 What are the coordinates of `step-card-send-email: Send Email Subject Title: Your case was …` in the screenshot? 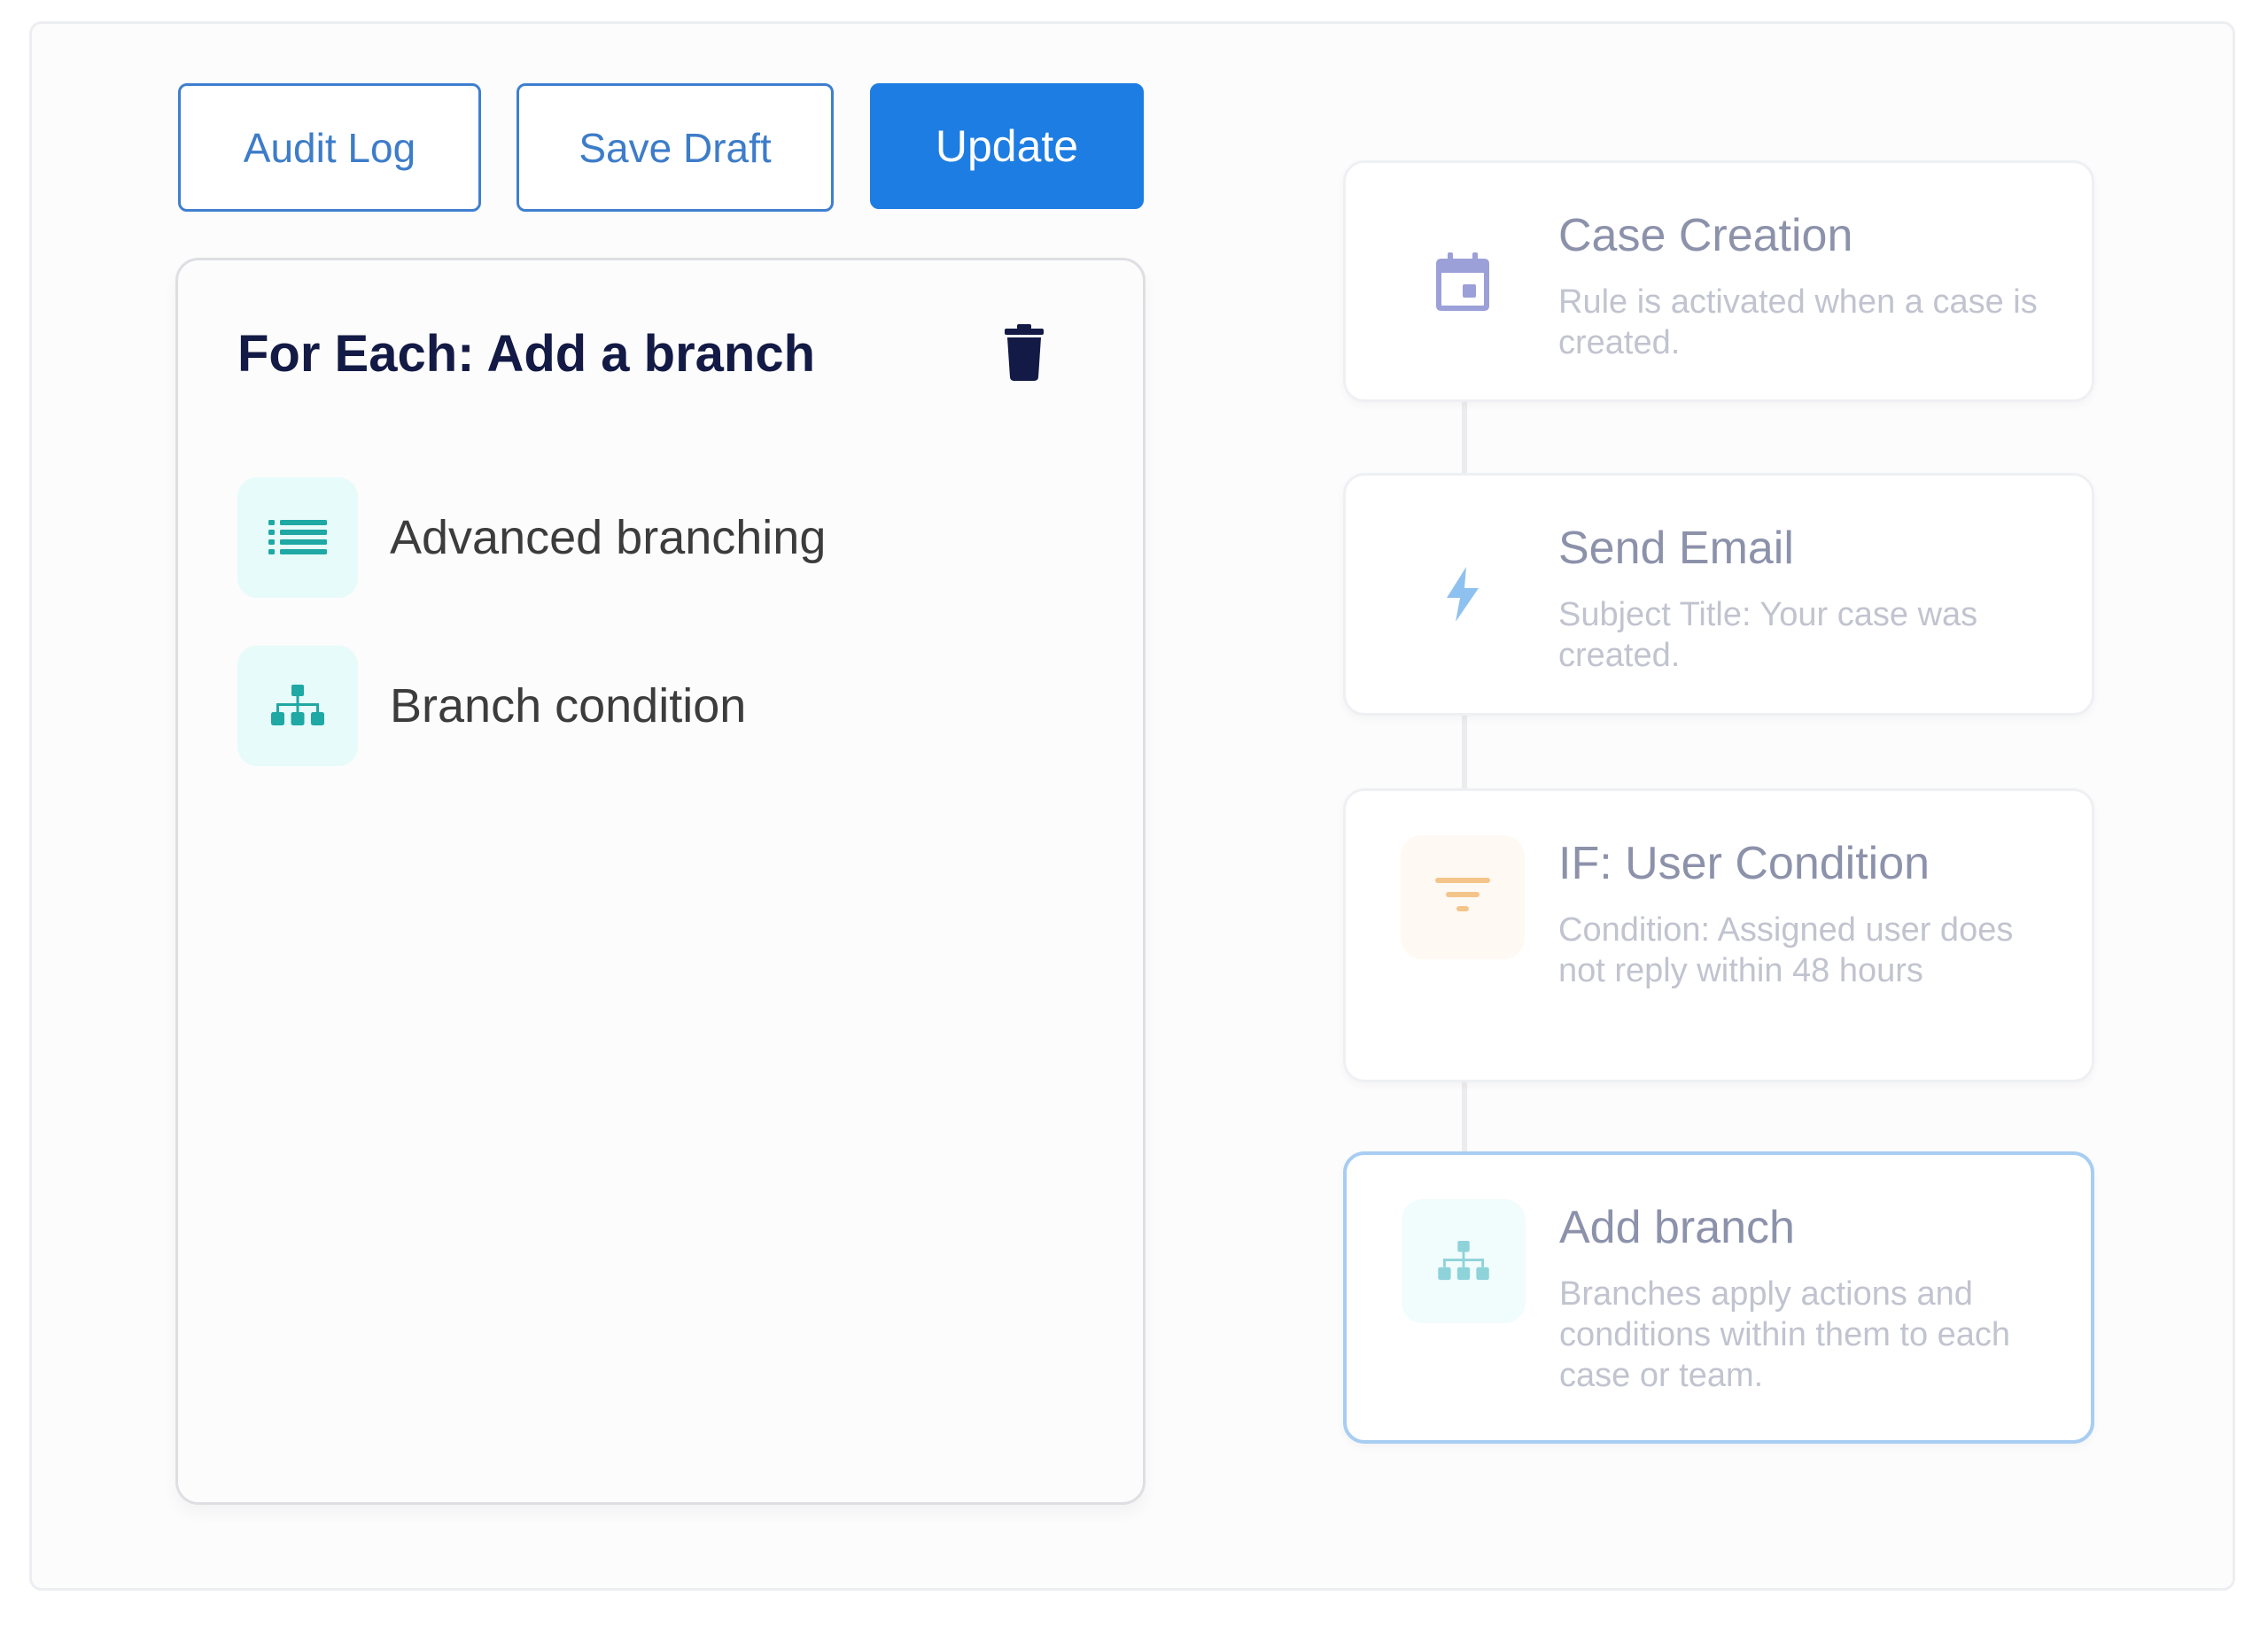 It's located at (1718, 594).